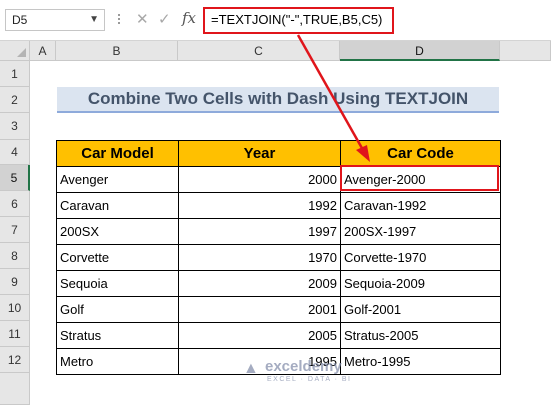 The height and width of the screenshot is (405, 551). I want to click on table-row: Avenger 2000 Avenger-2000, so click(278, 179).